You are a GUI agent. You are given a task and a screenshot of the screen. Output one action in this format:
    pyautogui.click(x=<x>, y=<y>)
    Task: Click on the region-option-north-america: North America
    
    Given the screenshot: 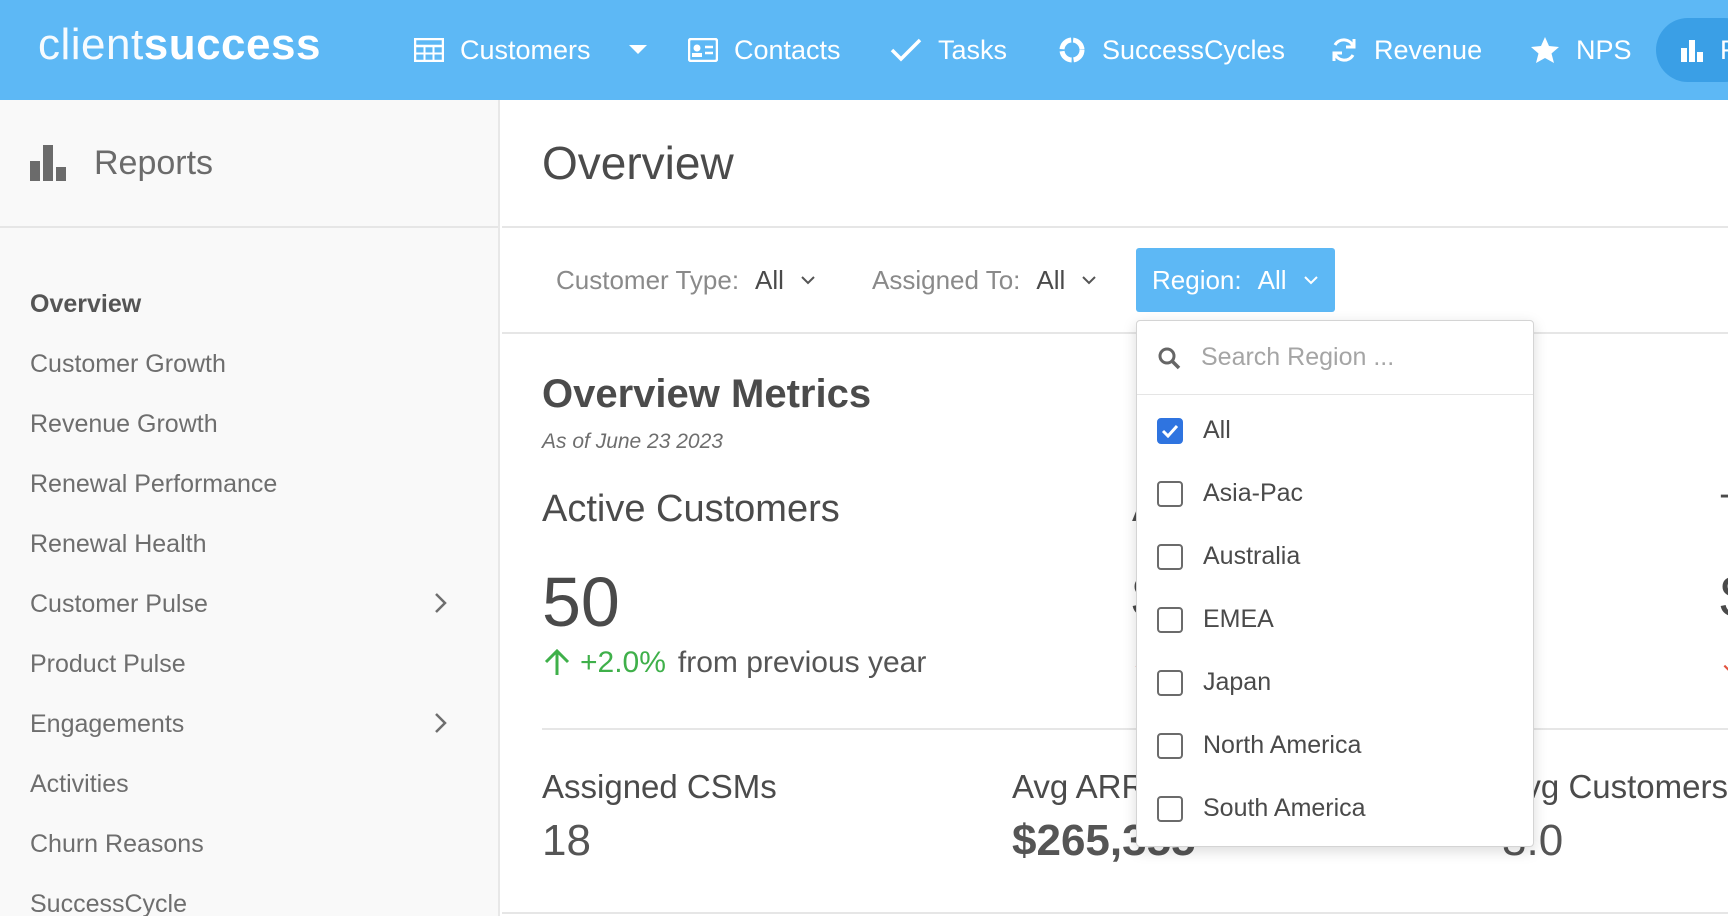 What is the action you would take?
    pyautogui.click(x=1335, y=745)
    